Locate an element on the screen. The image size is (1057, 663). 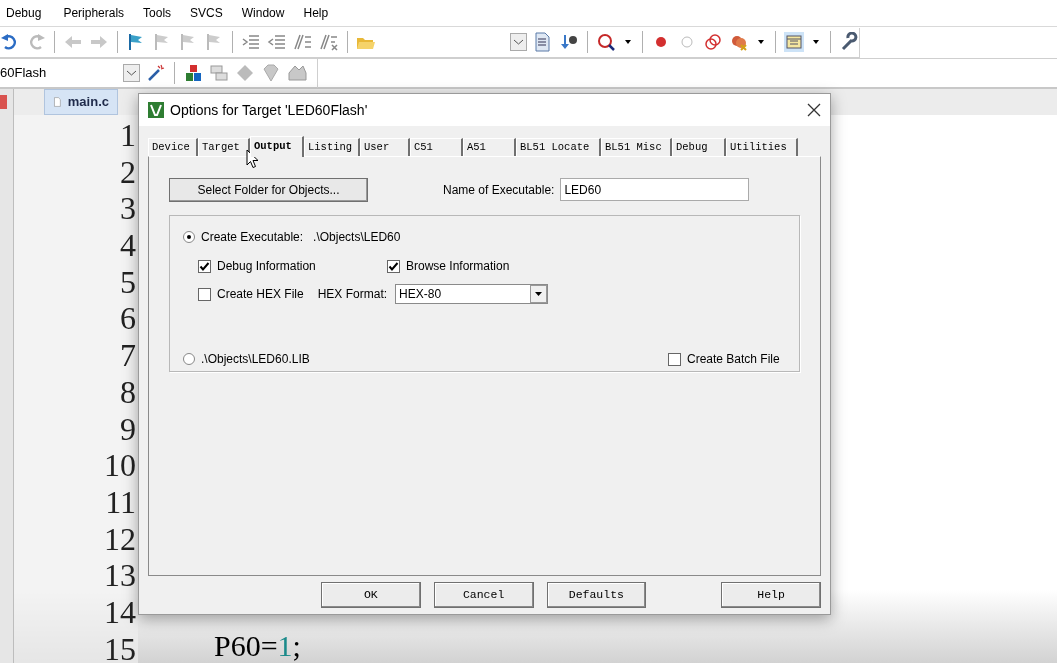
dialog-tab: Device is located at coordinates (173, 147).